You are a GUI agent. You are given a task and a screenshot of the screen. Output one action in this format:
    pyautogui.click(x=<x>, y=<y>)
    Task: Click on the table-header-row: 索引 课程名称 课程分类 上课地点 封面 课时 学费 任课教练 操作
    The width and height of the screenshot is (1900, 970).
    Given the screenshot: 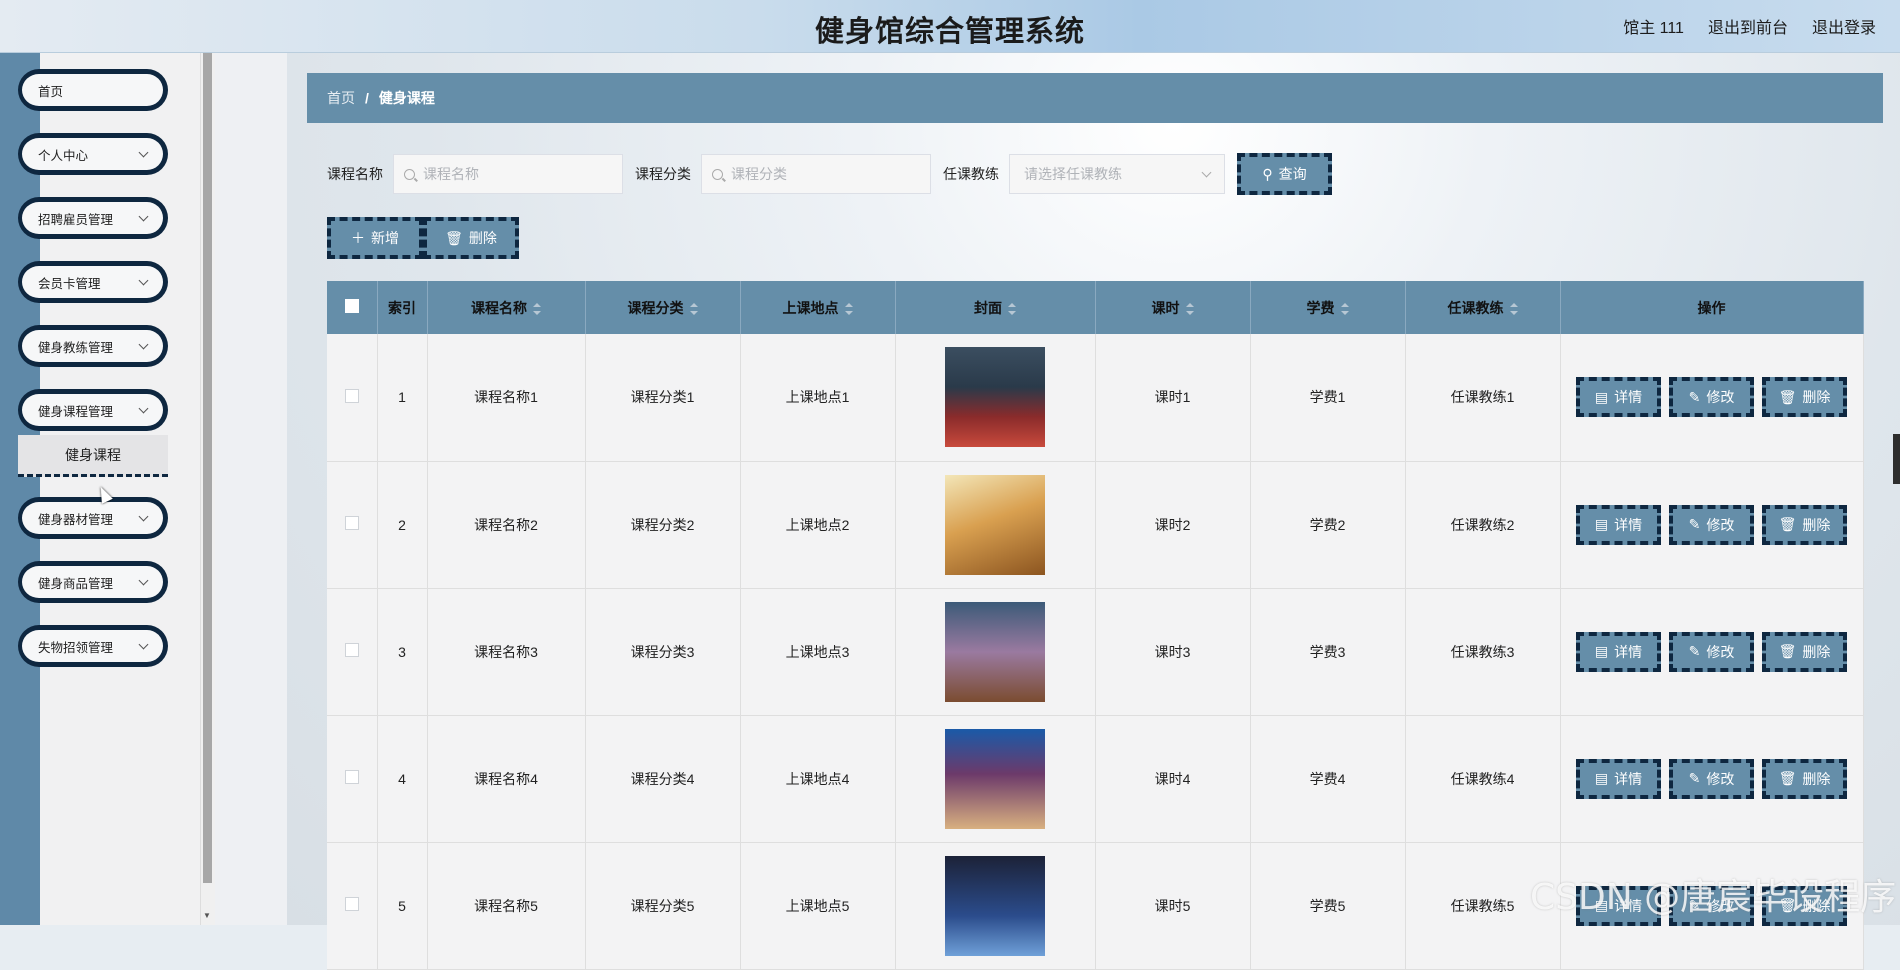 What is the action you would take?
    pyautogui.click(x=1095, y=307)
    